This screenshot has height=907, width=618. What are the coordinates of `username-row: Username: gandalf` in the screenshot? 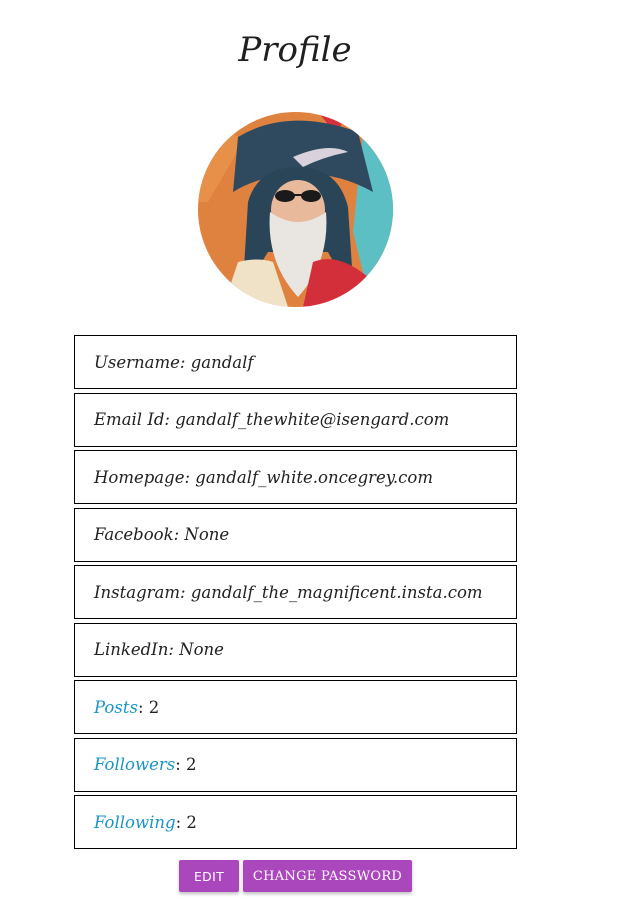 It's located at (295, 362).